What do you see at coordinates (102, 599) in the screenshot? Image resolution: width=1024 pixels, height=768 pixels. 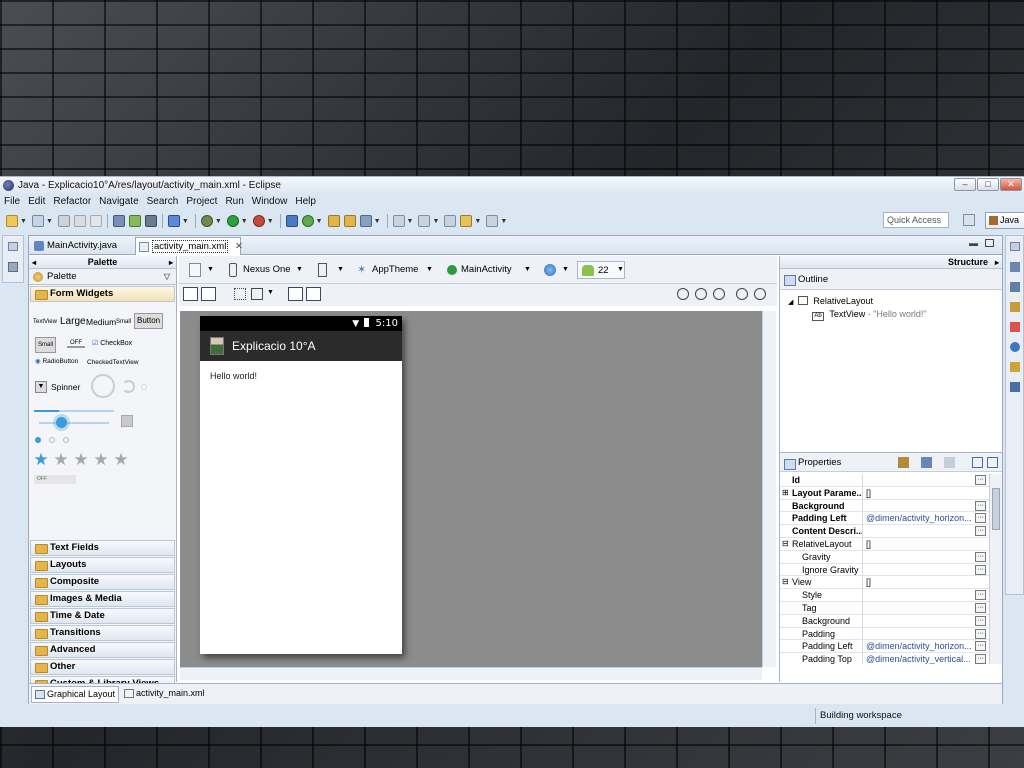 I see `category-images-media: Images & Media` at bounding box center [102, 599].